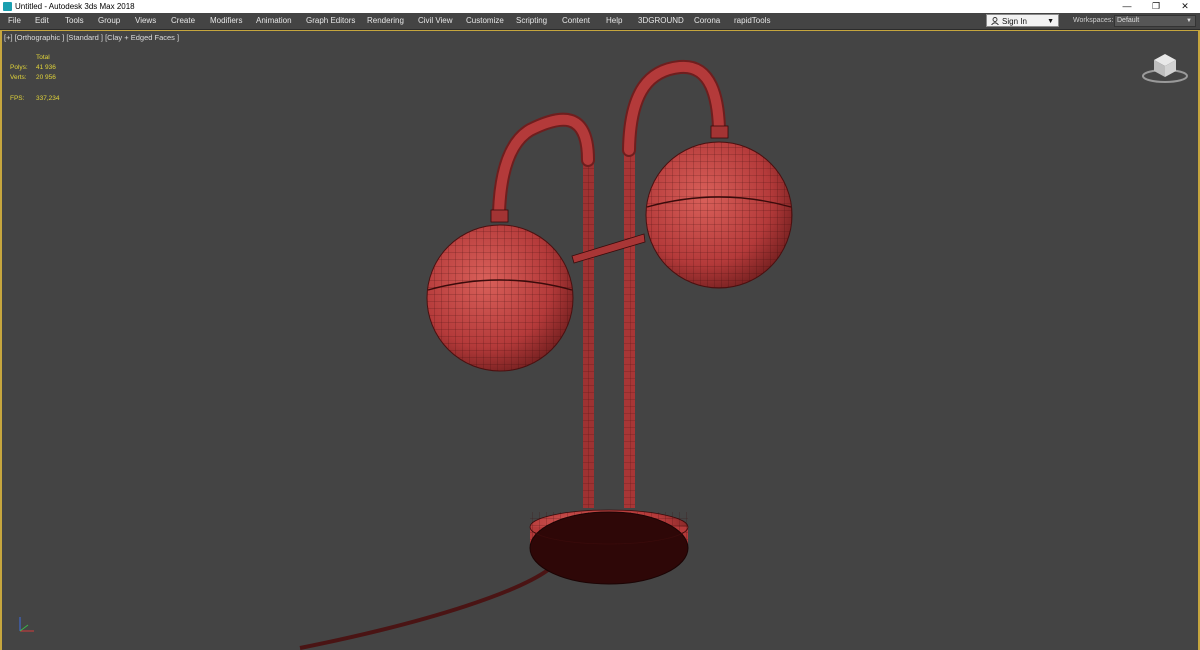 This screenshot has width=1200, height=650. What do you see at coordinates (531, 21) in the screenshot?
I see `menu-scripting: Scripting` at bounding box center [531, 21].